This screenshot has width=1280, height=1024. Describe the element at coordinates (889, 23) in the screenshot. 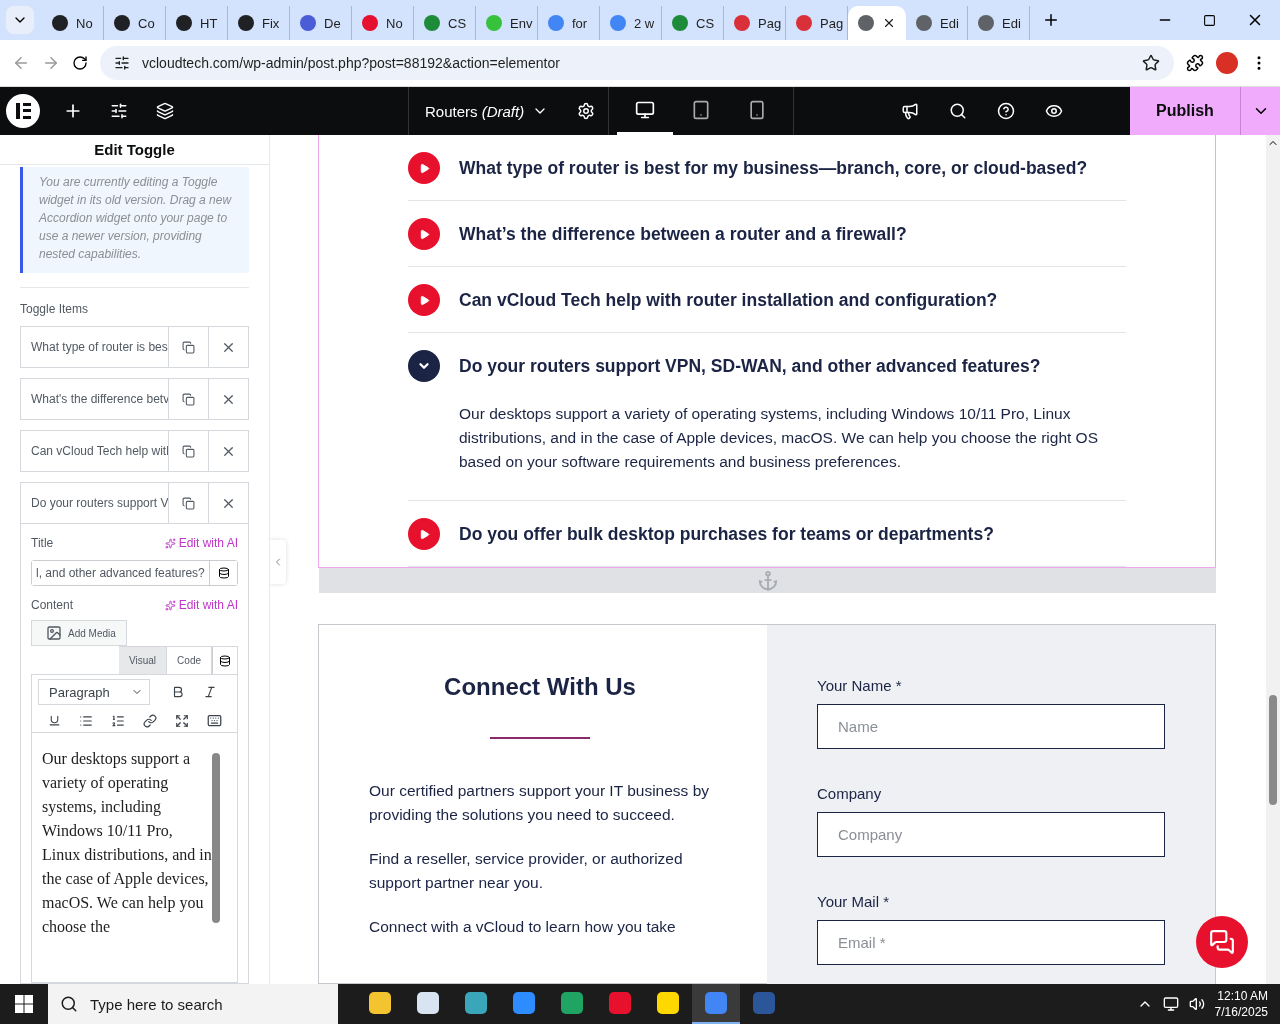

I see `close-icon` at that location.